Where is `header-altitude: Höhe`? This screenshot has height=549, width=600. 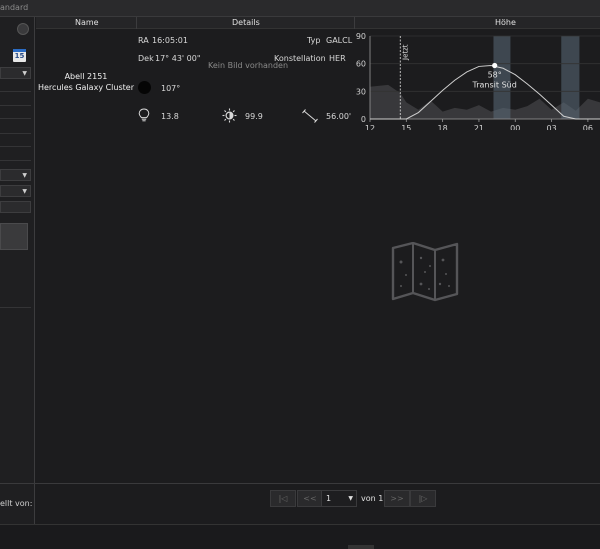 header-altitude: Höhe is located at coordinates (505, 22).